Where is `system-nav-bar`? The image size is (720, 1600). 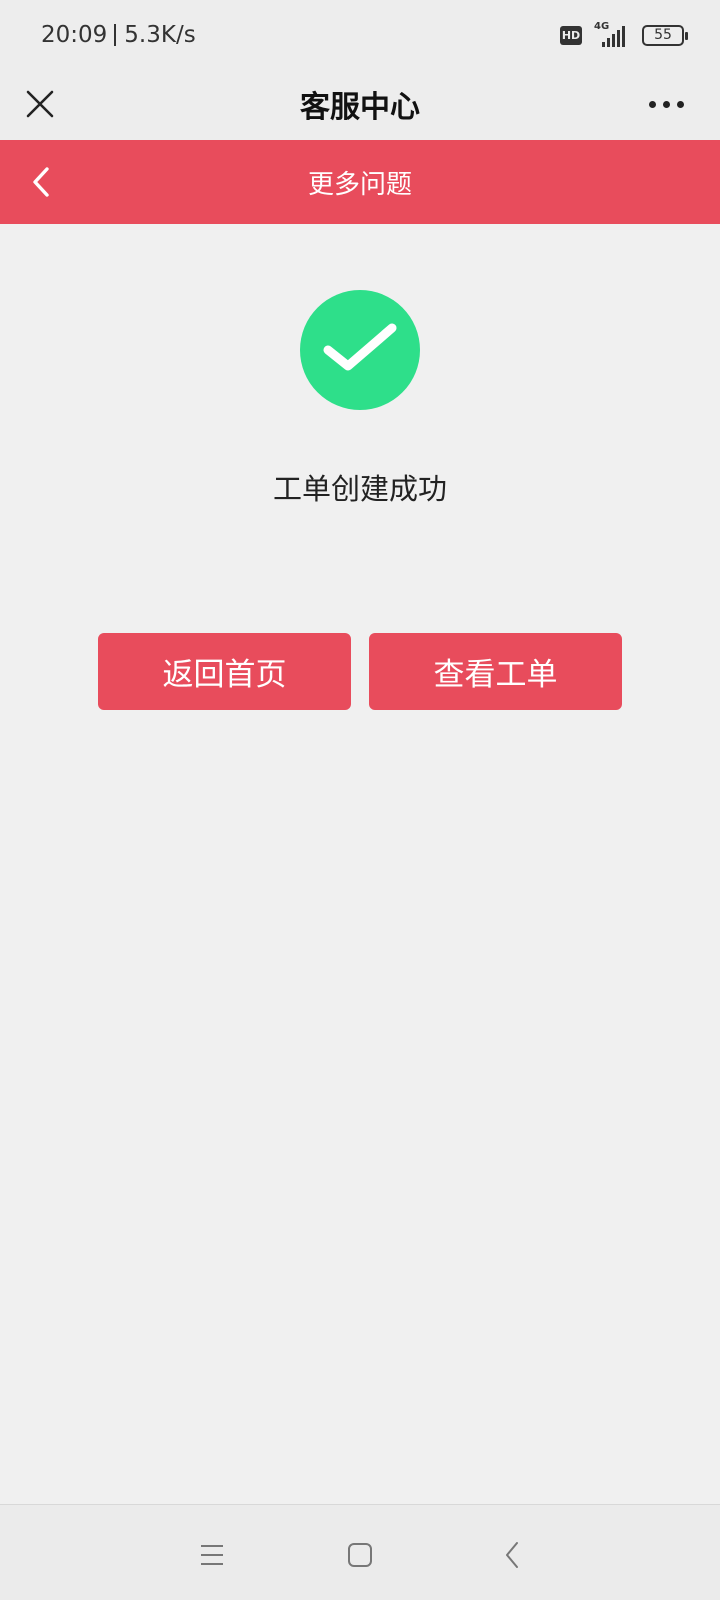
system-nav-bar is located at coordinates (360, 1552).